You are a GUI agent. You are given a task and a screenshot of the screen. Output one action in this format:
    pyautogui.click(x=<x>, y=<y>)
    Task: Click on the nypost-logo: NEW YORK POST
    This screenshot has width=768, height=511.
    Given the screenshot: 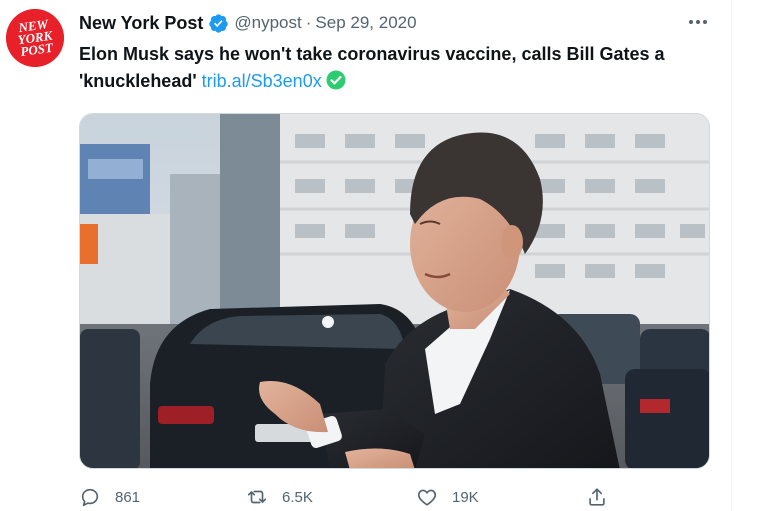 What is the action you would take?
    pyautogui.click(x=35, y=38)
    